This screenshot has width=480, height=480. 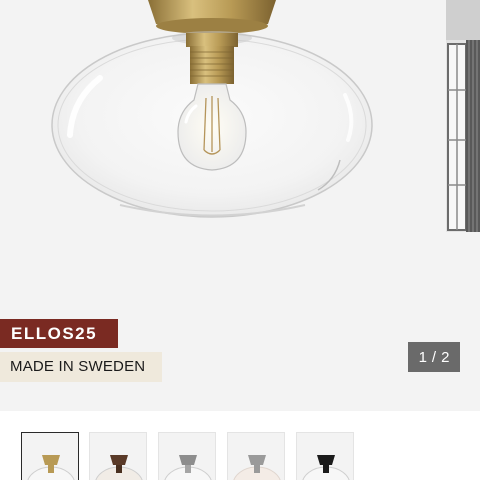 I want to click on thumbnail-opal-silver, so click(x=256, y=456).